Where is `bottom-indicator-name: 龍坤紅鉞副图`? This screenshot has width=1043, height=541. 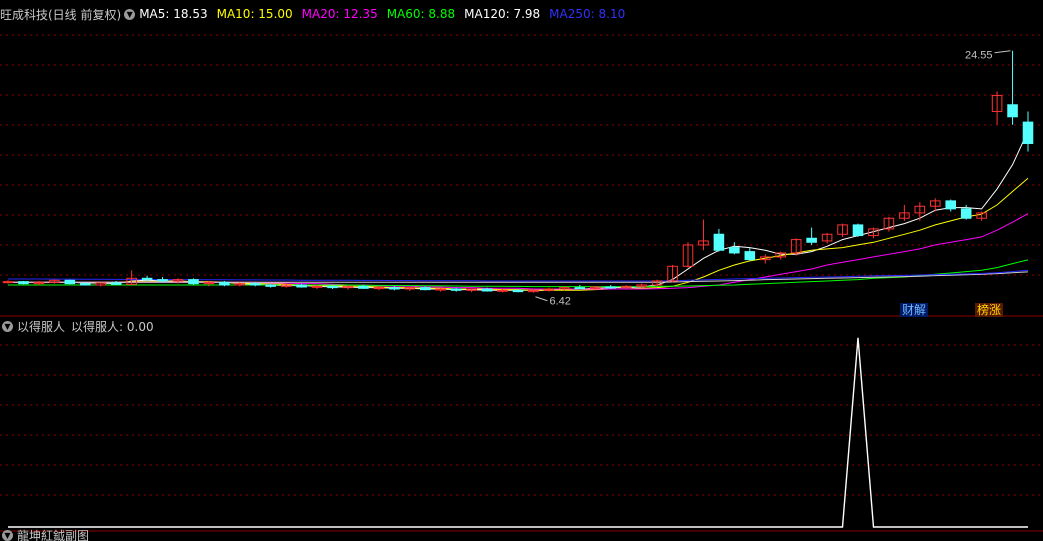
bottom-indicator-name: 龍坤紅鉞副图 is located at coordinates (53, 535).